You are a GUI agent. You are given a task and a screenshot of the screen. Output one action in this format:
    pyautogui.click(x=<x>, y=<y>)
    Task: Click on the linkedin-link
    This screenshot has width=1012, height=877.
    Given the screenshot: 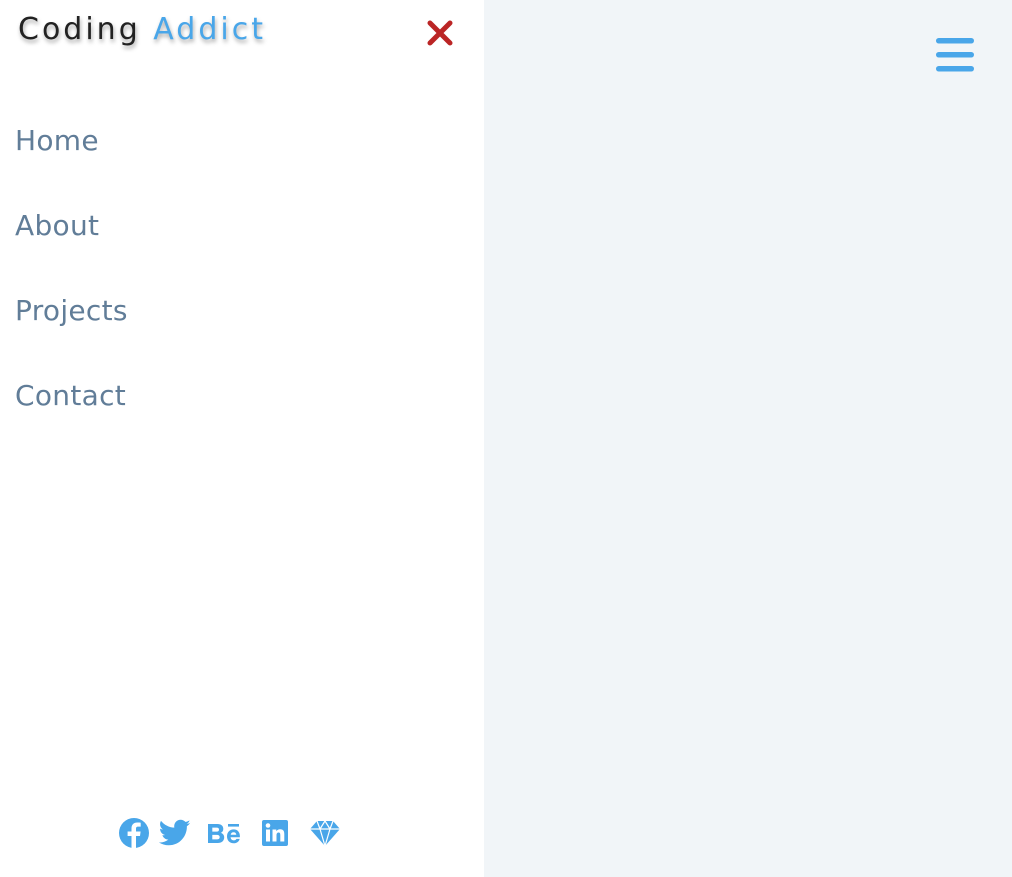 What is the action you would take?
    pyautogui.click(x=275, y=833)
    